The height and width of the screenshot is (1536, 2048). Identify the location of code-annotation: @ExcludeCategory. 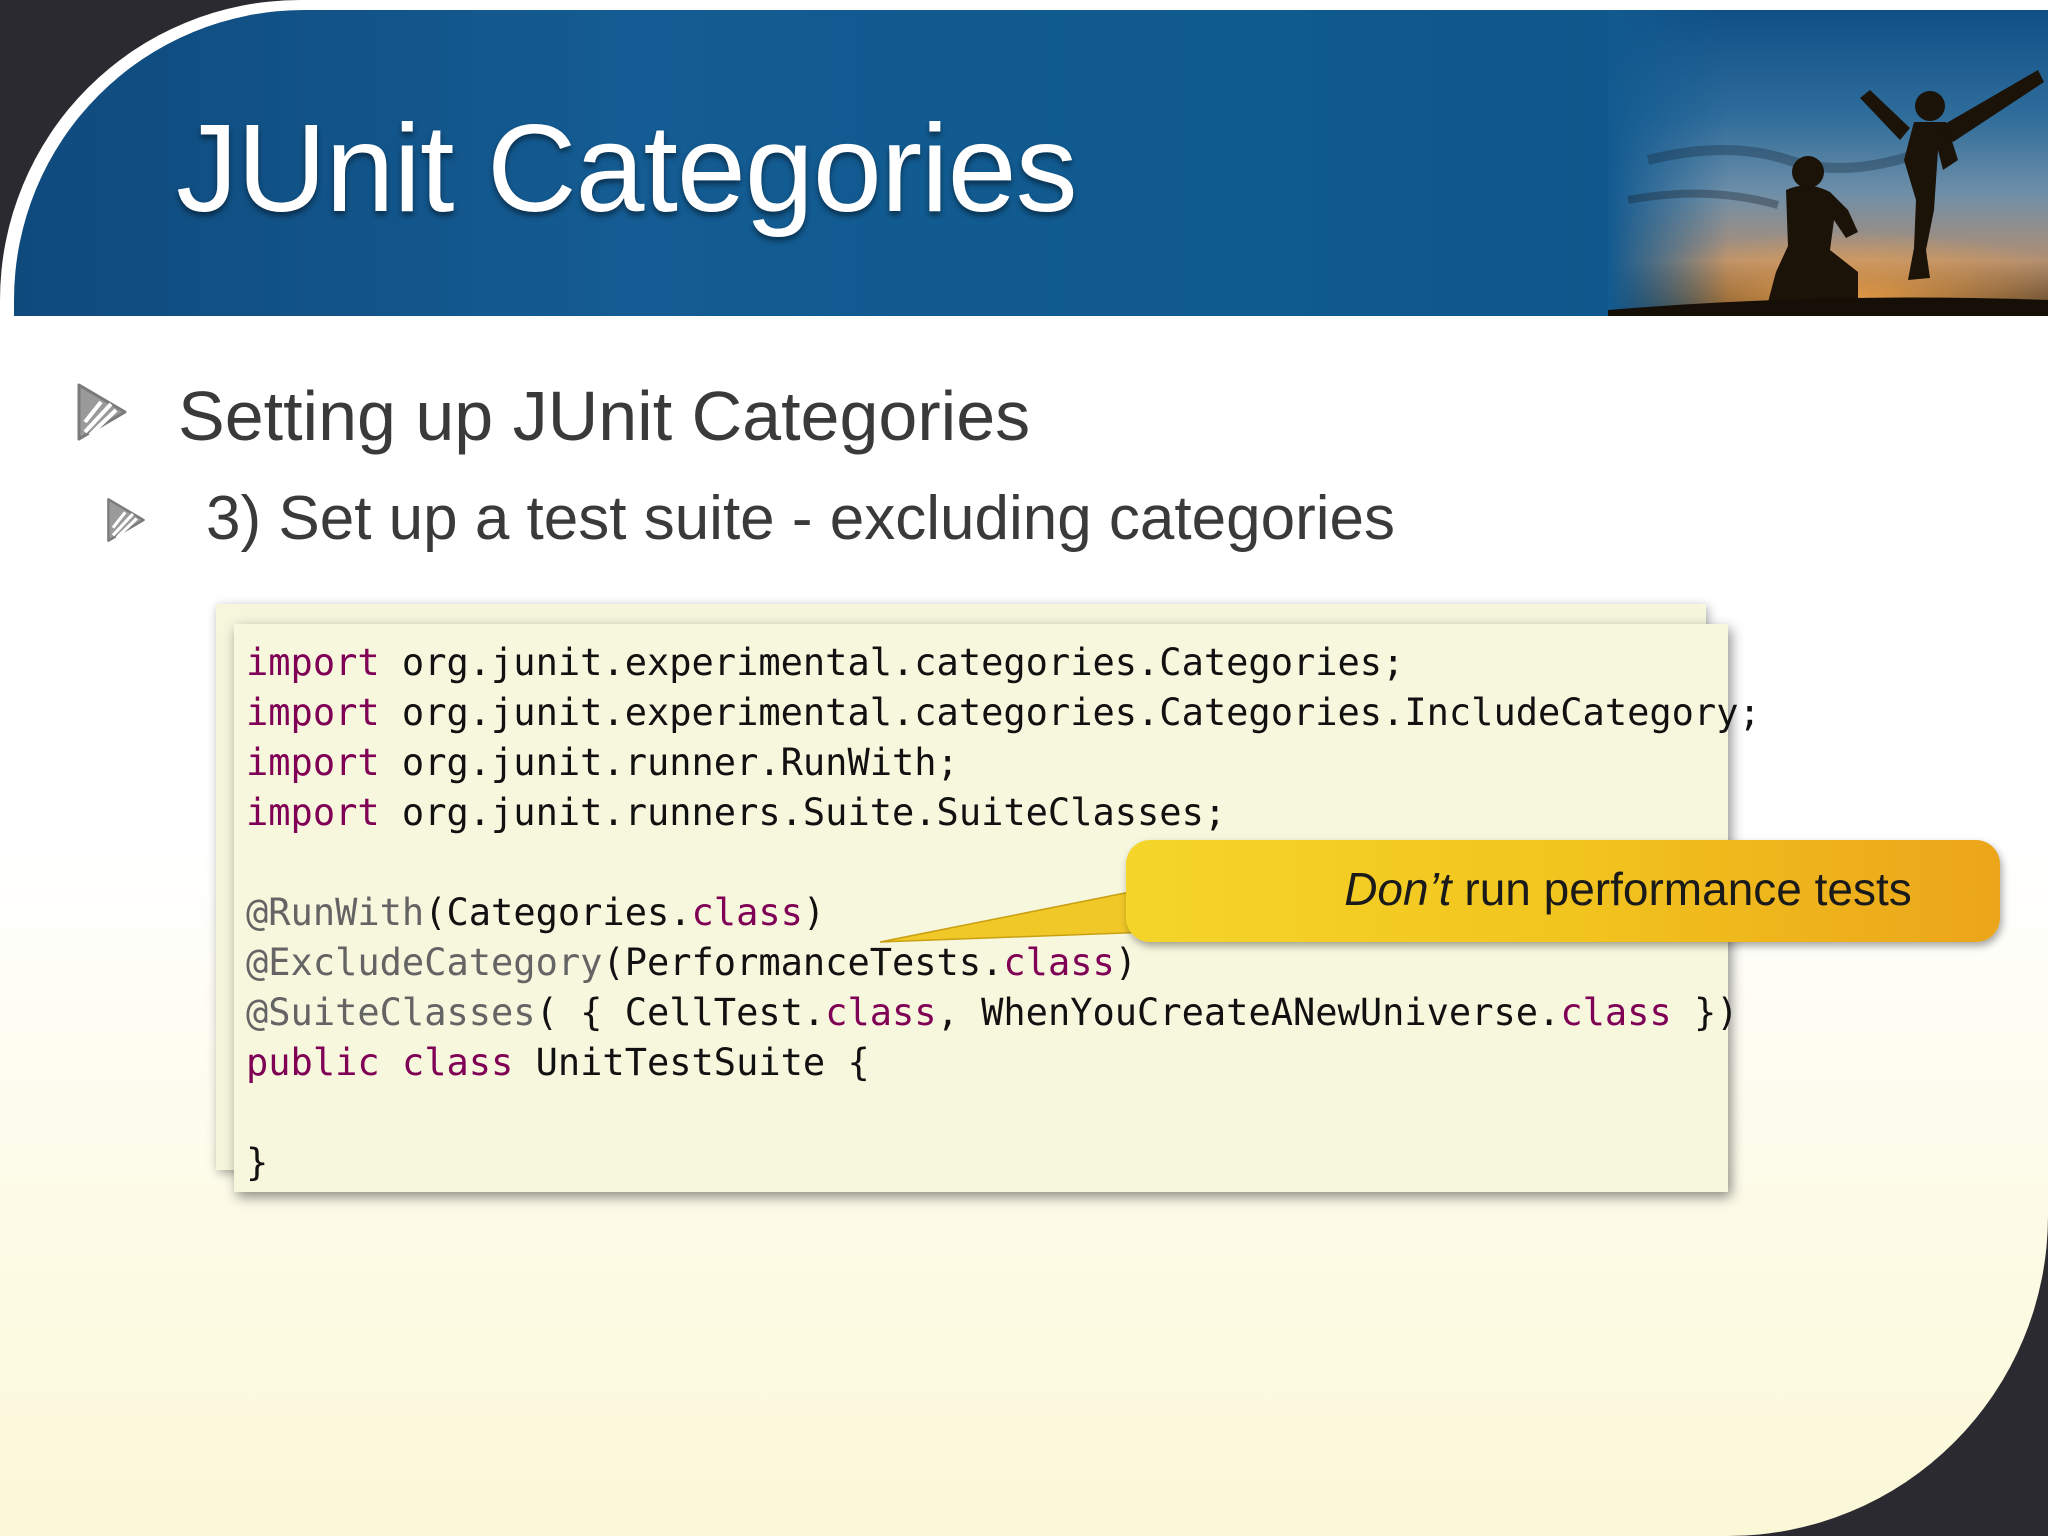
(424, 962).